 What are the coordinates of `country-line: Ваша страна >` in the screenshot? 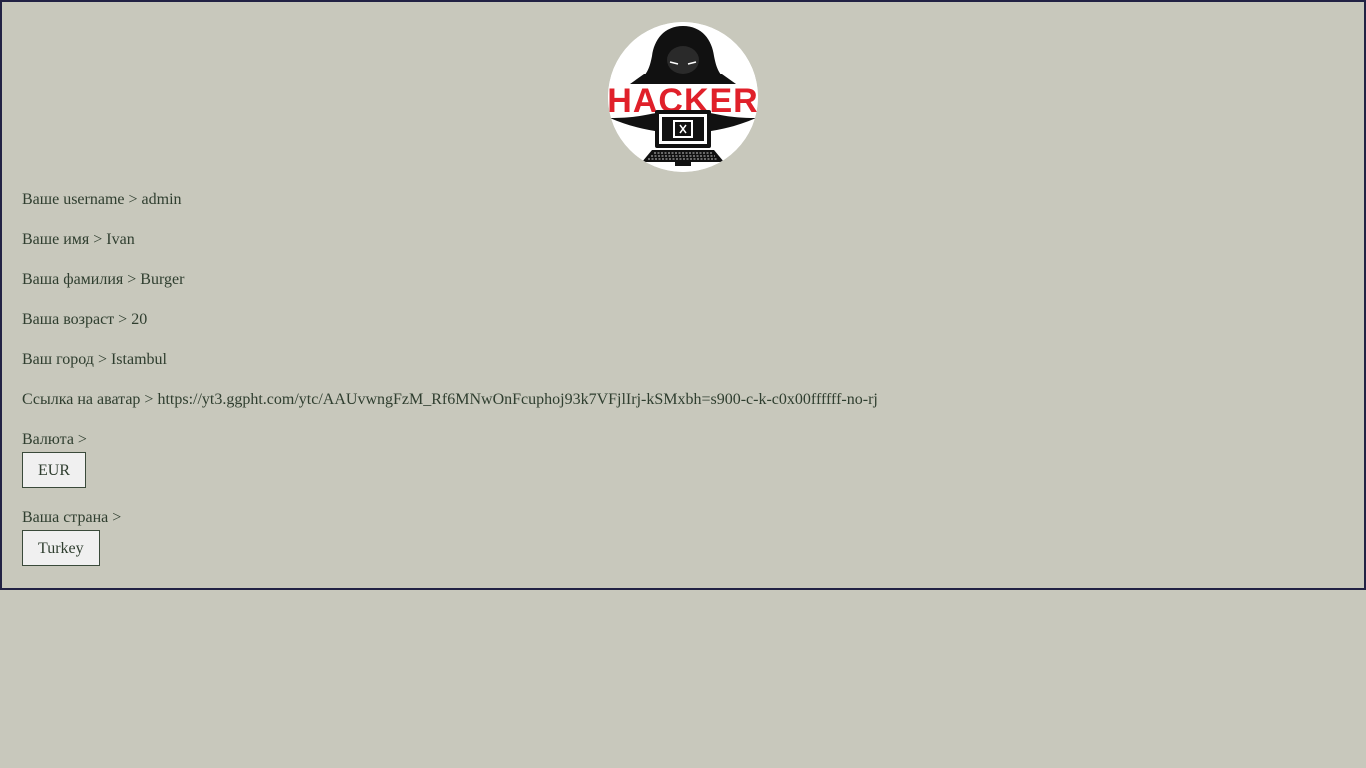 It's located at (71, 518).